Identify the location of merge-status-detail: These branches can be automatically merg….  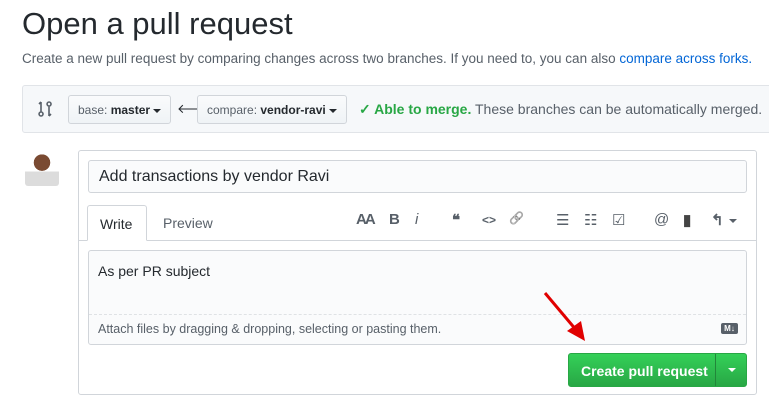
(617, 109).